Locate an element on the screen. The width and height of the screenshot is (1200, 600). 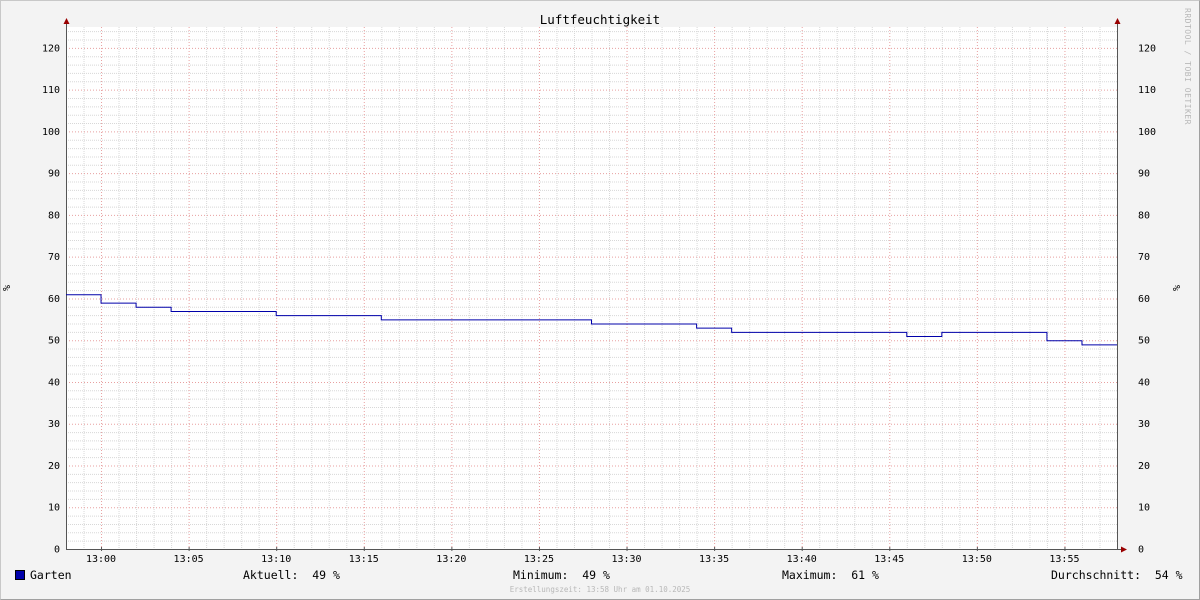
x-tick-label: 13:25 is located at coordinates (539, 559).